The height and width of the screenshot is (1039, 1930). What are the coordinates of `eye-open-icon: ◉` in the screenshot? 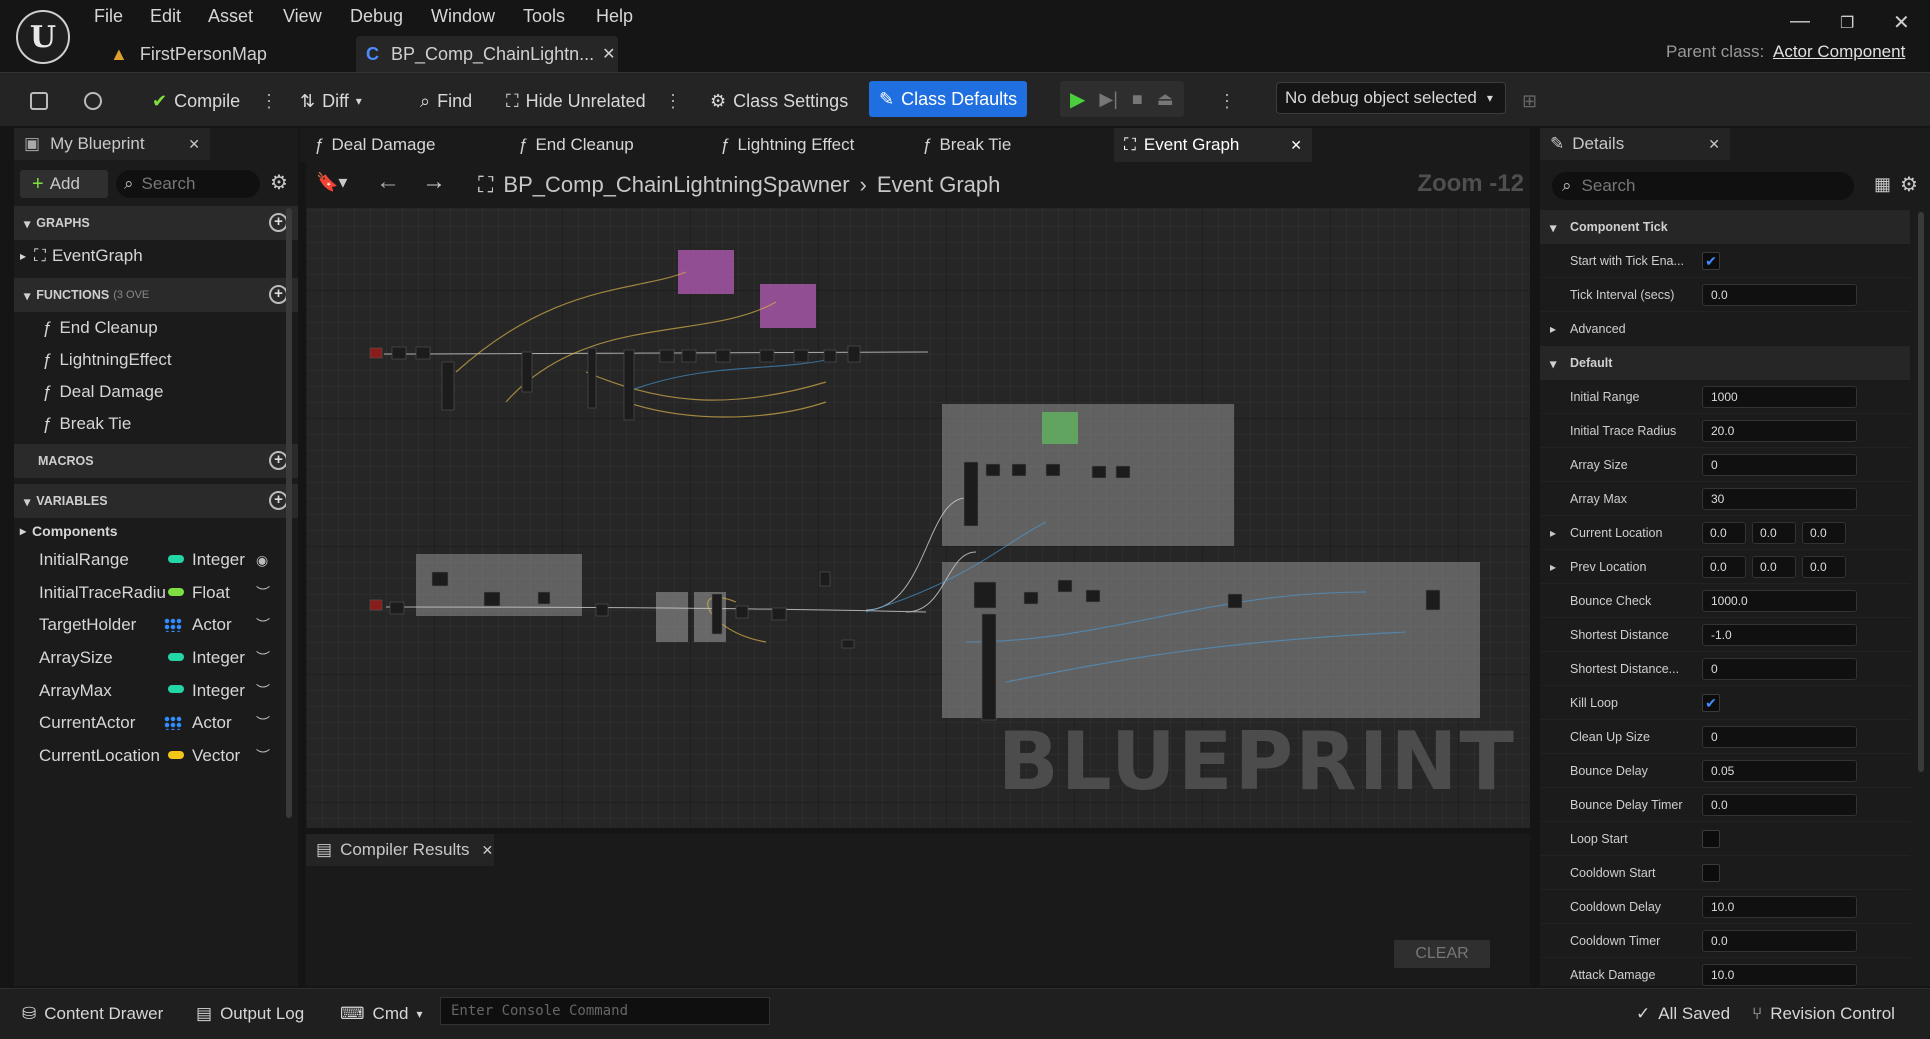 It's located at (262, 560).